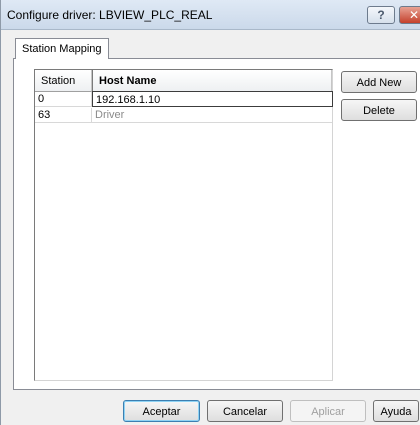 The width and height of the screenshot is (420, 425). What do you see at coordinates (161, 411) in the screenshot?
I see `accept-button: Aceptar` at bounding box center [161, 411].